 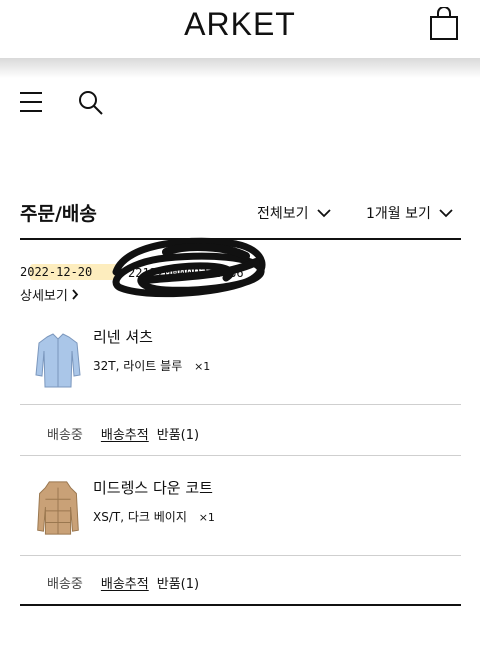 What do you see at coordinates (75, 294) in the screenshot?
I see `chevron-right-icon` at bounding box center [75, 294].